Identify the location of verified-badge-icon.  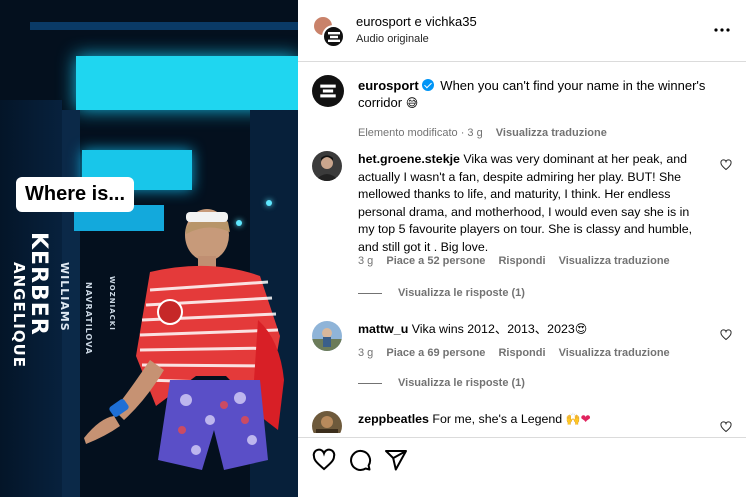
(427, 85).